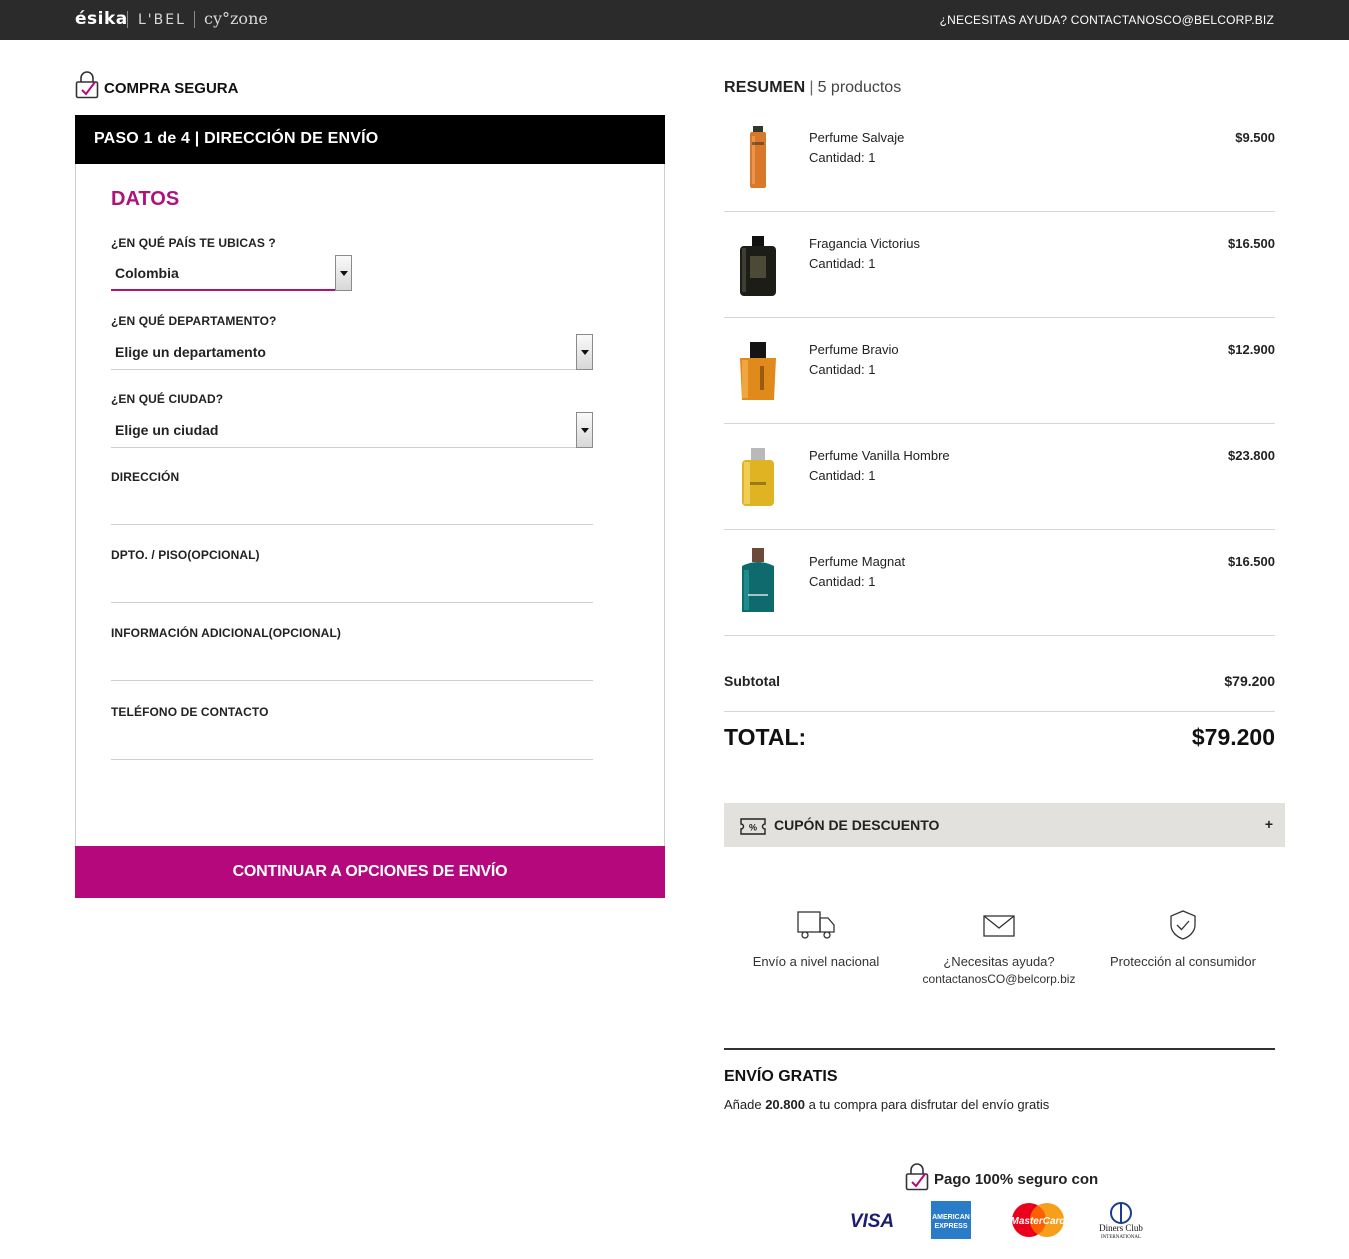 The image size is (1349, 1259). Describe the element at coordinates (1121, 1237) in the screenshot. I see `svg-text: INTERNATIONAL` at that location.